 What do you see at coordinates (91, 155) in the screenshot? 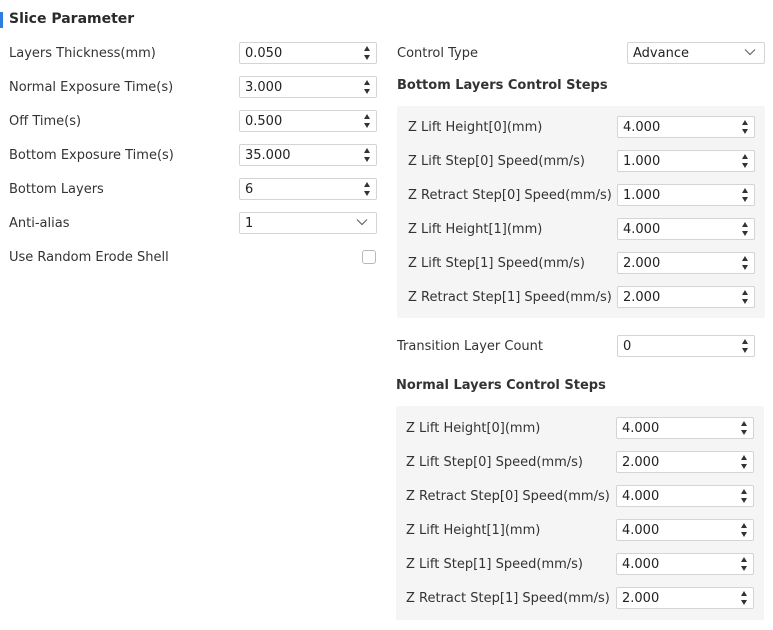
I see `bottom-exposure-time-label: Bottom Exposure Time(s)` at bounding box center [91, 155].